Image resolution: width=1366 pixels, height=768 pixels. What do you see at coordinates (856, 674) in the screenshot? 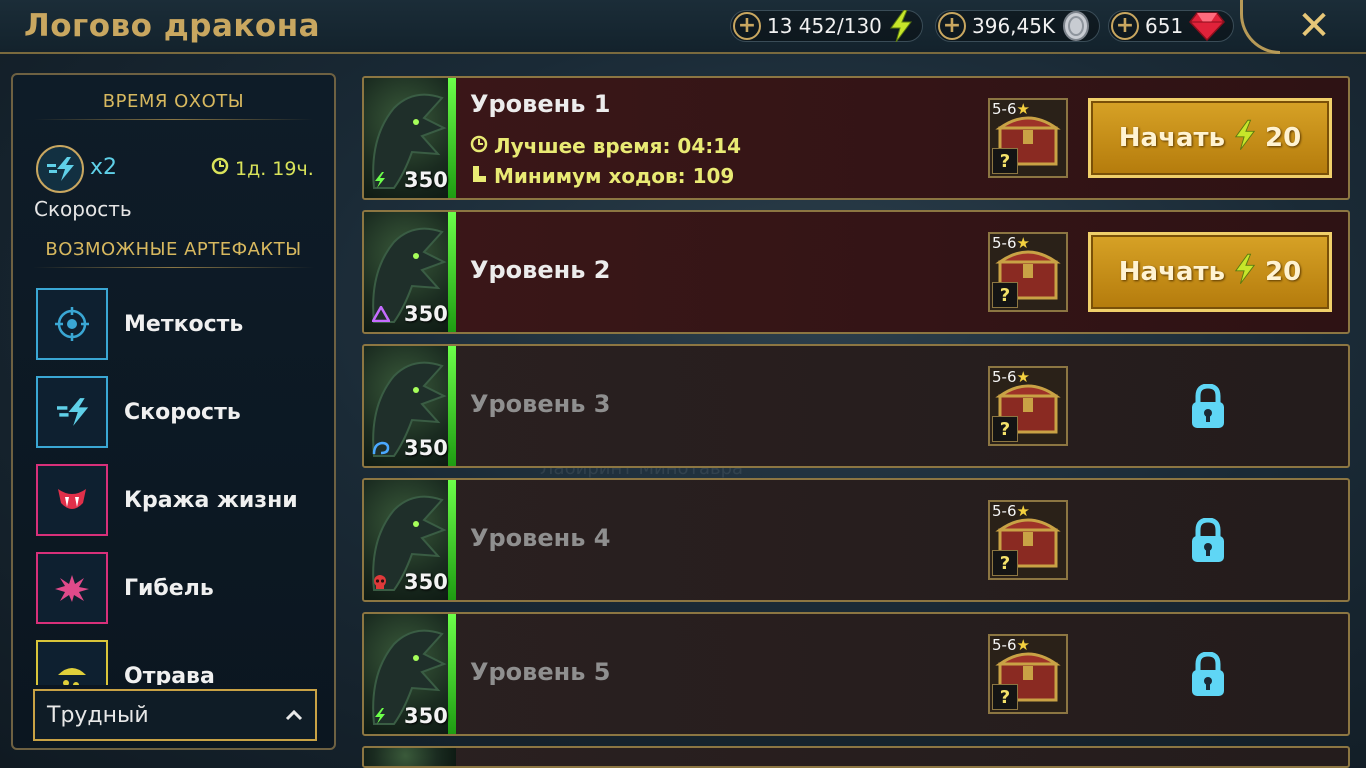
I see `level-row: 350 Уровень 5 5-6★ ?` at bounding box center [856, 674].